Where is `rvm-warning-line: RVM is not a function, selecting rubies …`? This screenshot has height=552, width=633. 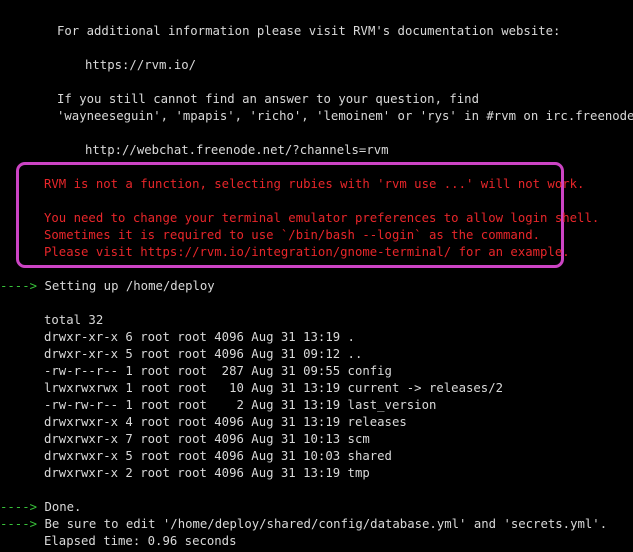
rvm-warning-line: RVM is not a function, selecting rubies … is located at coordinates (314, 184).